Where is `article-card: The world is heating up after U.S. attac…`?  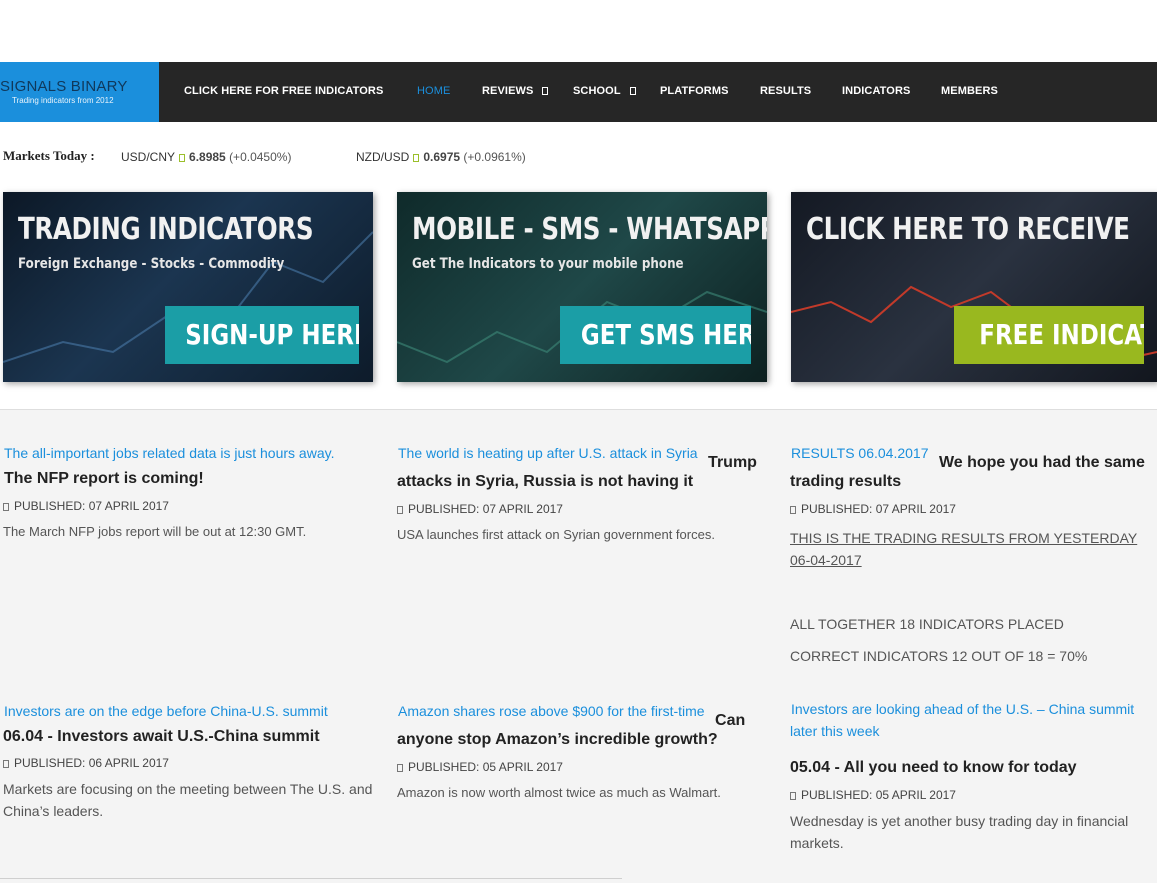 article-card: The world is heating up after U.S. attac… is located at coordinates (584, 494).